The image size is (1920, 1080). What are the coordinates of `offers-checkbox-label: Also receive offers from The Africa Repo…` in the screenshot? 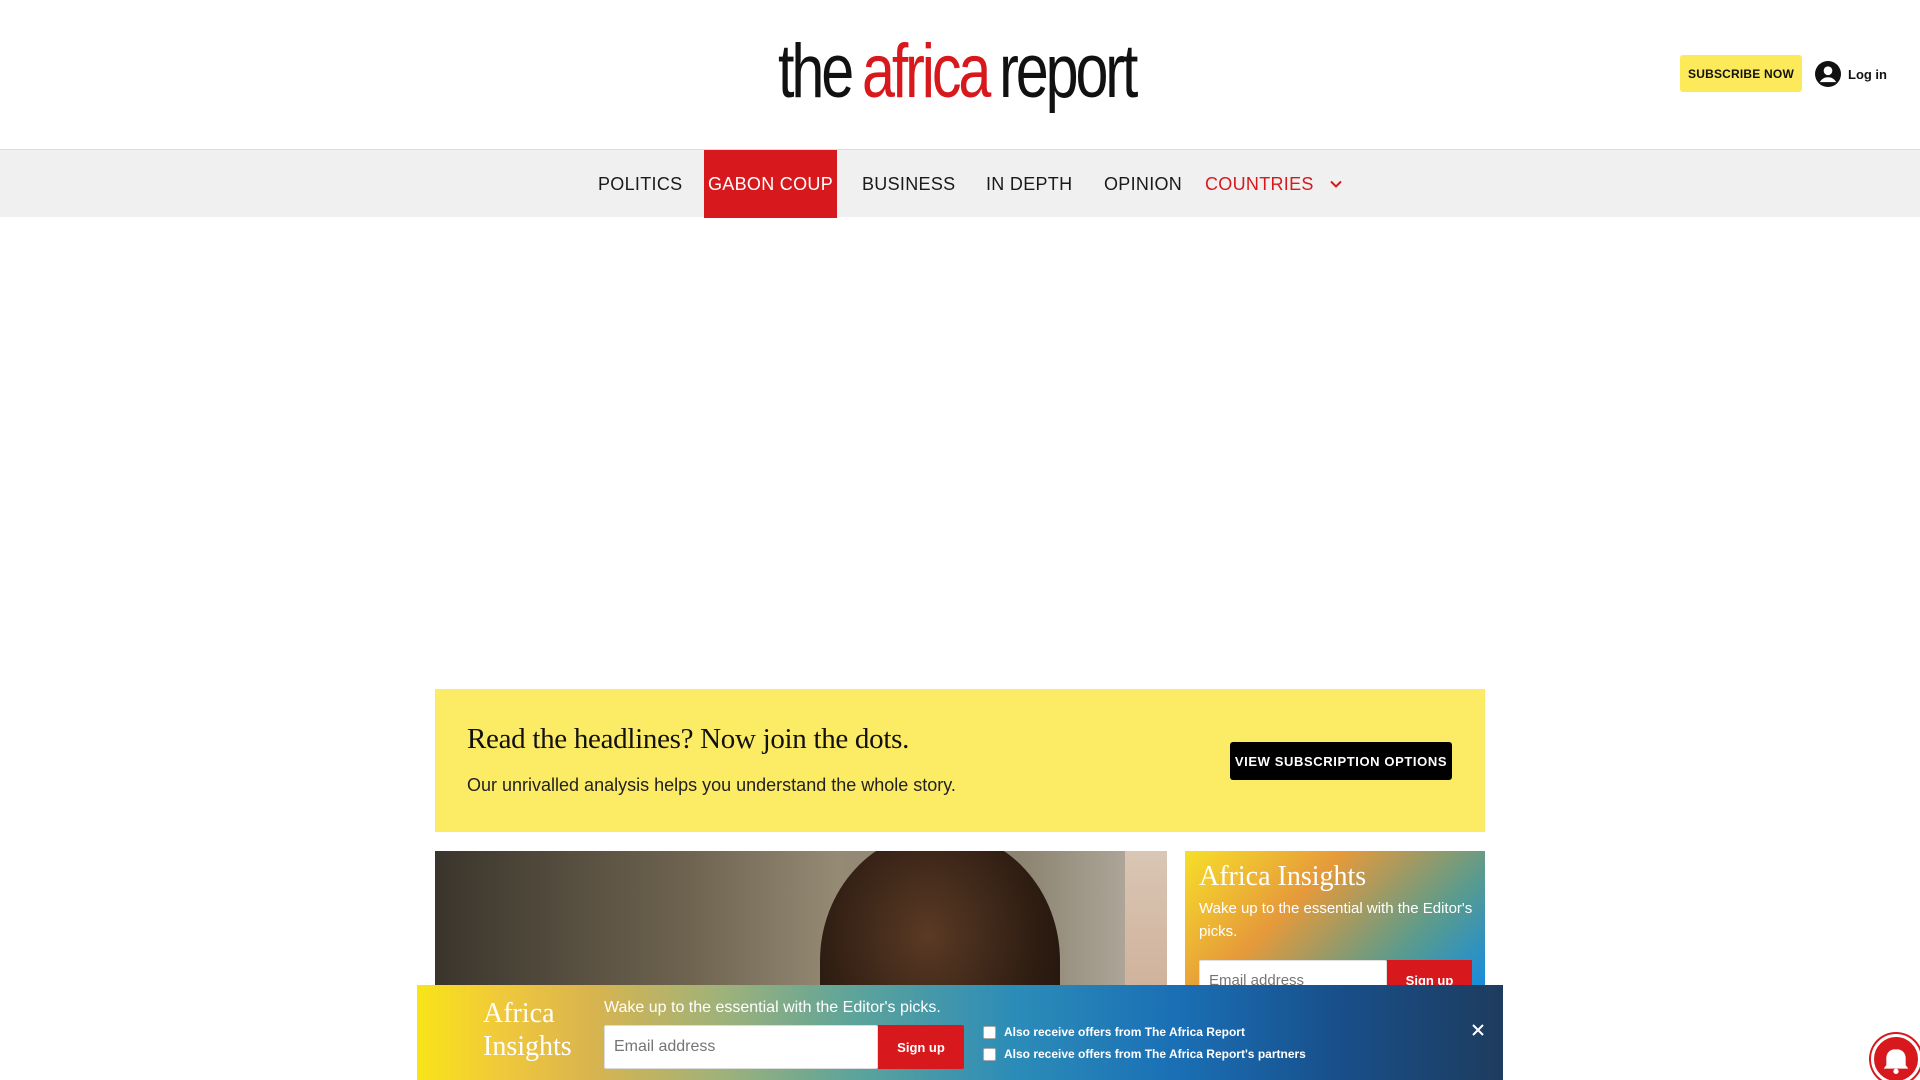 It's located at (1124, 1032).